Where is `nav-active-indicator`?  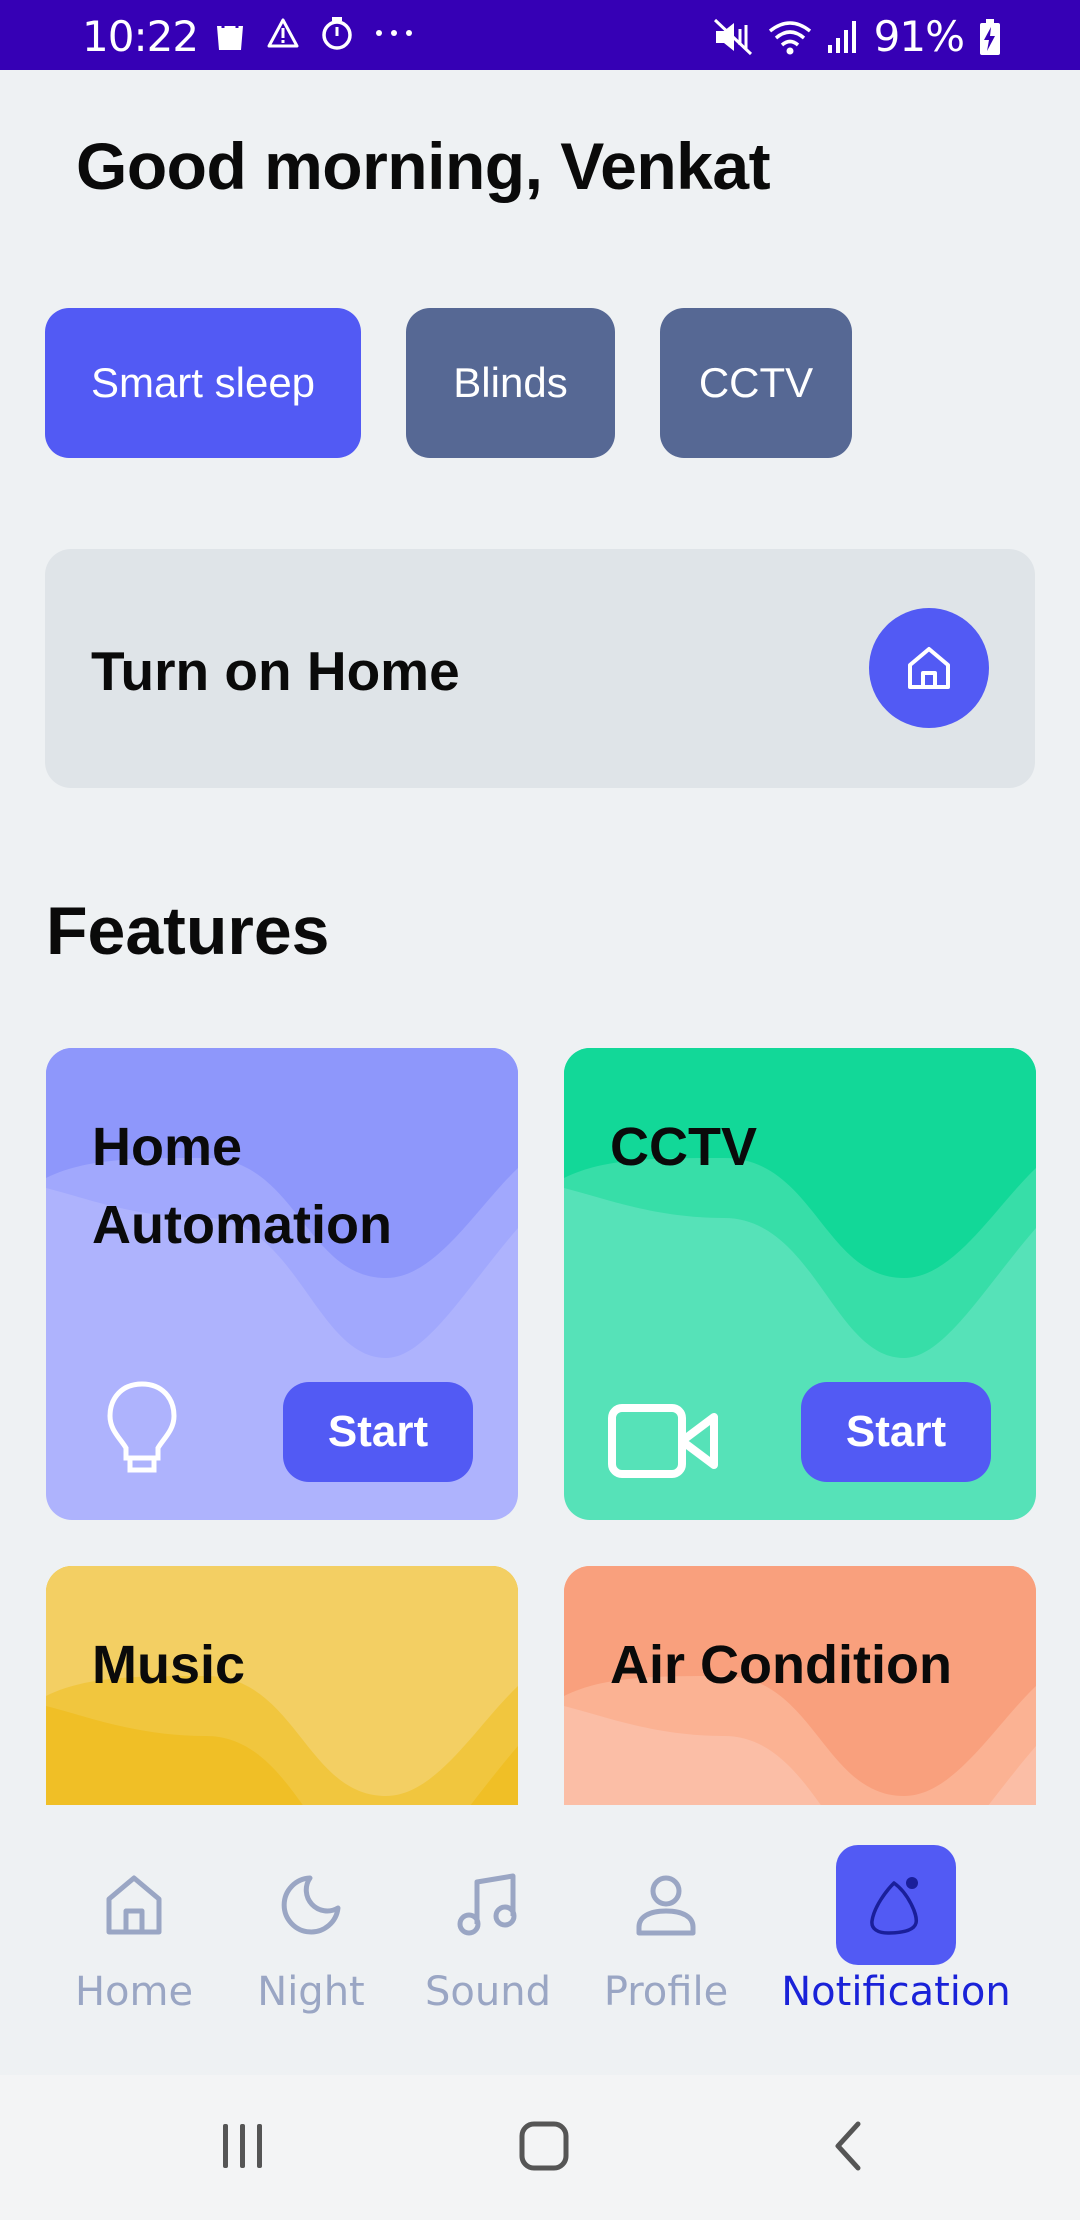 nav-active-indicator is located at coordinates (896, 1905).